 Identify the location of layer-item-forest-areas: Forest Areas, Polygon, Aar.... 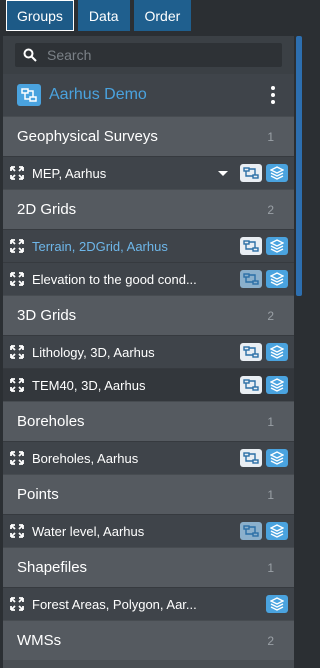
(148, 603).